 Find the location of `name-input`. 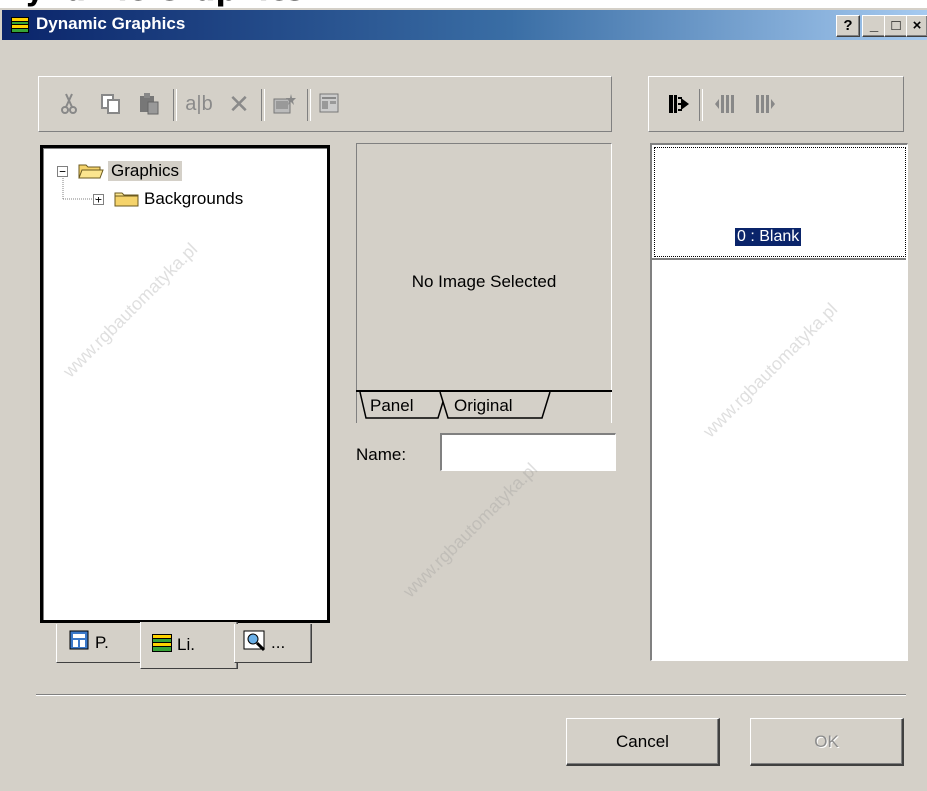

name-input is located at coordinates (528, 452).